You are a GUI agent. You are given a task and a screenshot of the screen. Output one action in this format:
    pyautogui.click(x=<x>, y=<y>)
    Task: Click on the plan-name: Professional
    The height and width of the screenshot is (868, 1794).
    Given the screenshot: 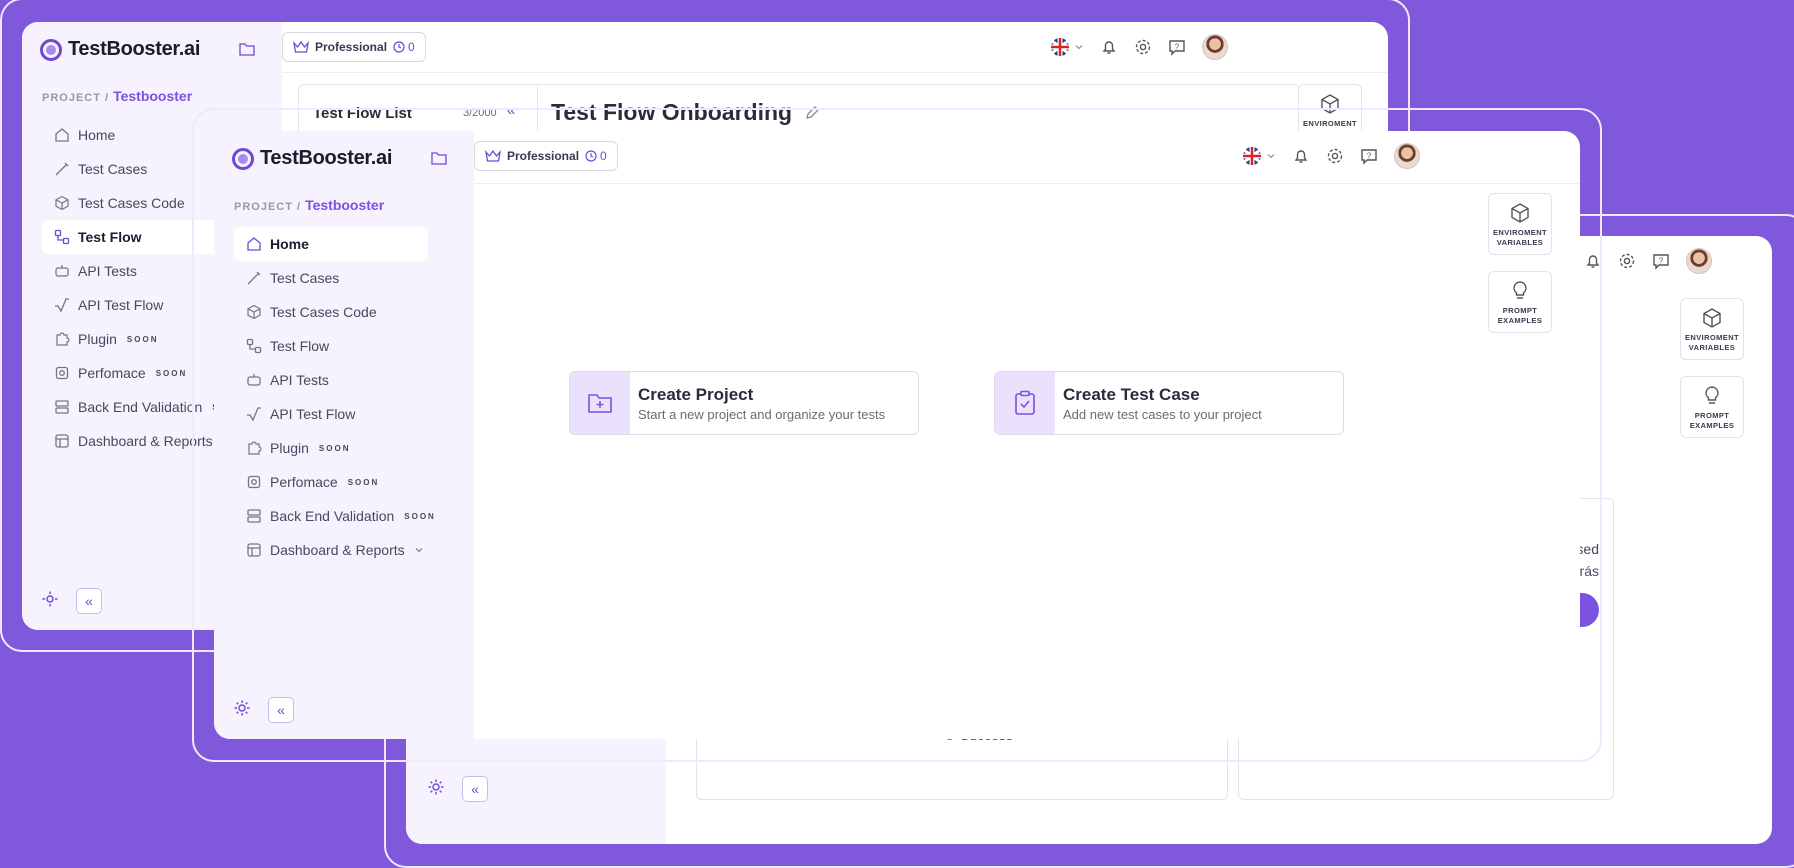 What is the action you would take?
    pyautogui.click(x=543, y=156)
    